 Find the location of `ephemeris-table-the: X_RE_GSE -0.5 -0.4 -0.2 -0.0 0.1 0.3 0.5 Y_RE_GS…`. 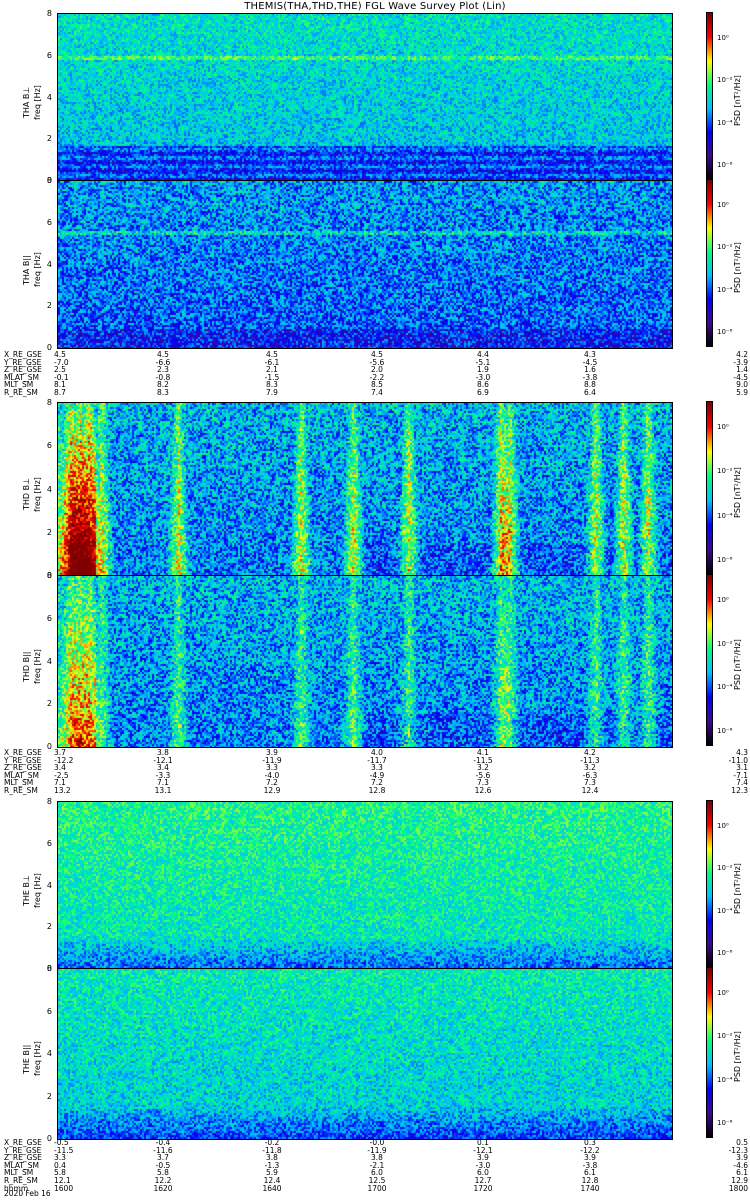

ephemeris-table-the: X_RE_GSE -0.5 -0.4 -0.2 -0.0 0.1 0.3 0.5 Y_RE_GS… is located at coordinates (376, 1165).